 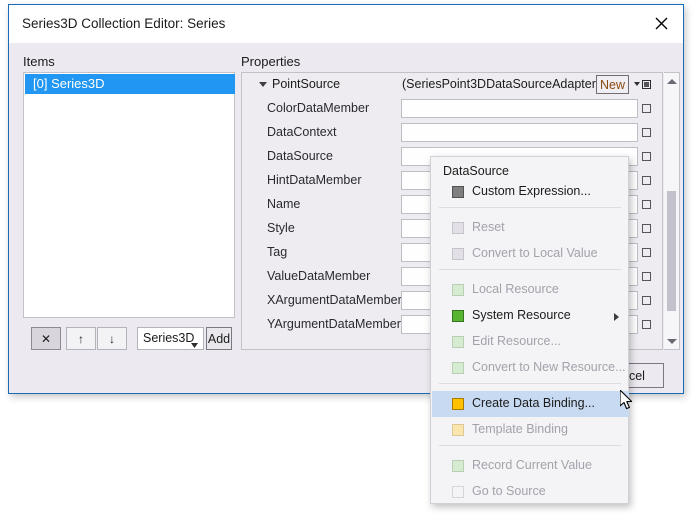 What do you see at coordinates (39, 61) in the screenshot?
I see `items-label: Items` at bounding box center [39, 61].